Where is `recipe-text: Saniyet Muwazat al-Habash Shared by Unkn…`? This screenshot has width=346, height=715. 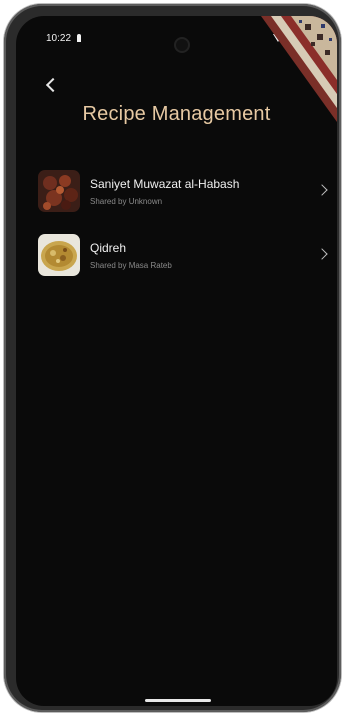 recipe-text: Saniyet Muwazat al-Habash Shared by Unkn… is located at coordinates (164, 191).